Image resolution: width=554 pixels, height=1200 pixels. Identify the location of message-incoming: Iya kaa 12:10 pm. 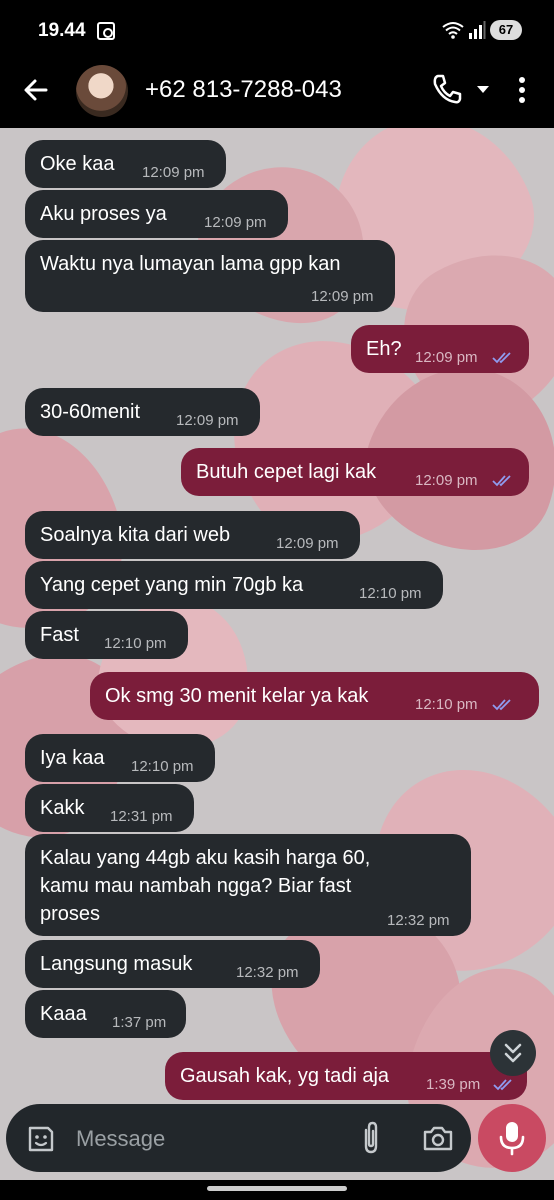
(120, 758).